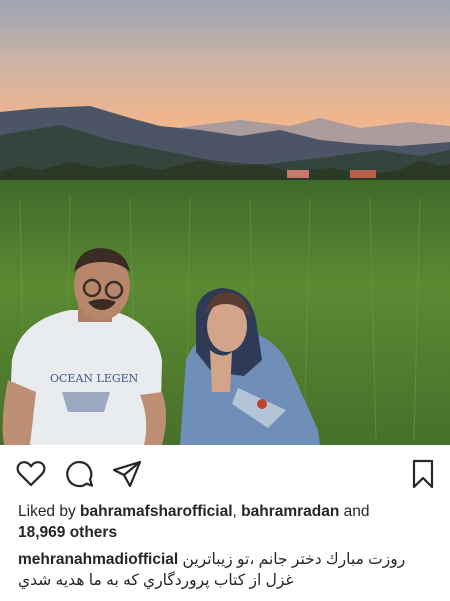 Image resolution: width=450 pixels, height=601 pixels. Describe the element at coordinates (67, 532) in the screenshot. I see `likes-count: 18,969 others` at that location.